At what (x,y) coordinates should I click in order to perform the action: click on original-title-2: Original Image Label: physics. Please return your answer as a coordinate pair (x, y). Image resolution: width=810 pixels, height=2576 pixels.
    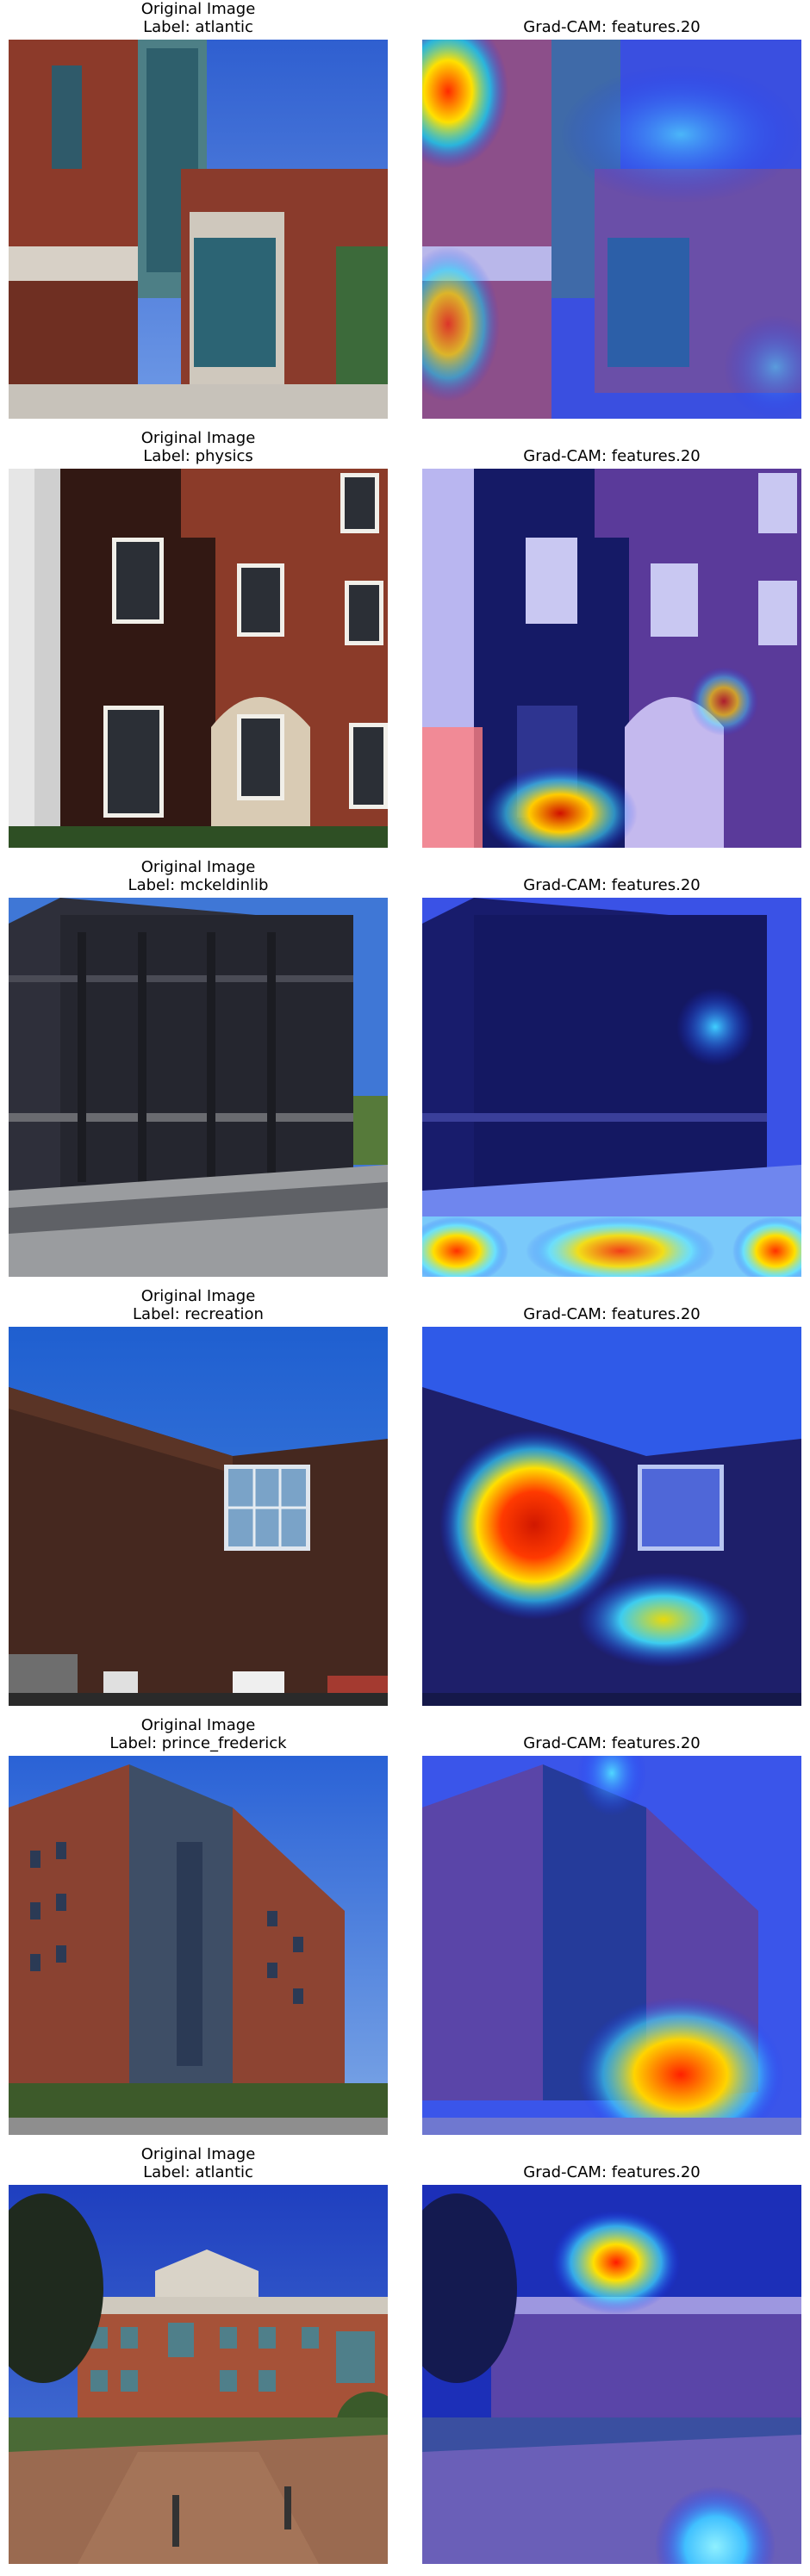
    Looking at the image, I should click on (198, 448).